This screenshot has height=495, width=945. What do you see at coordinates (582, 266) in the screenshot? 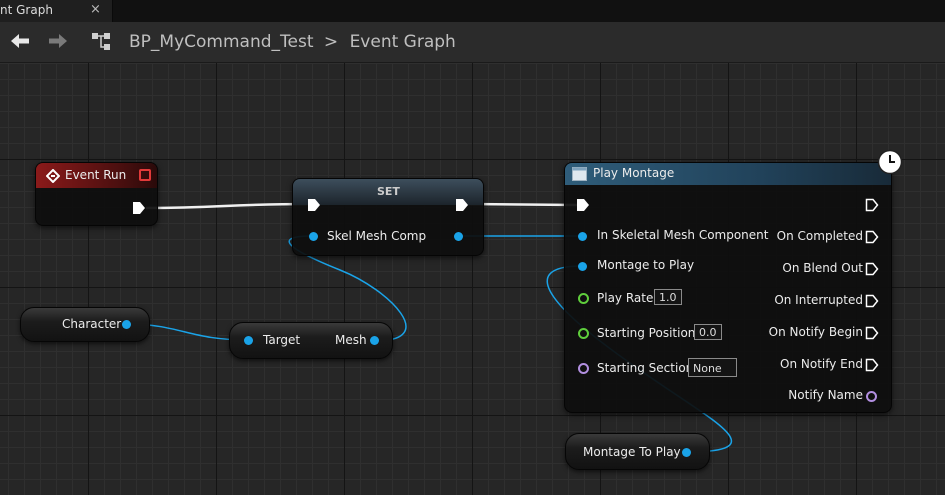
I see `montage-to-play-pin` at bounding box center [582, 266].